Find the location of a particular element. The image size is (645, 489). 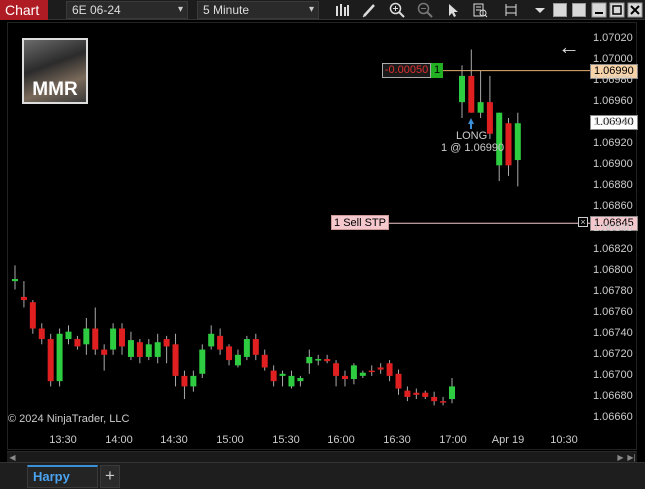

y-tick-label: 1.07020 is located at coordinates (613, 38).